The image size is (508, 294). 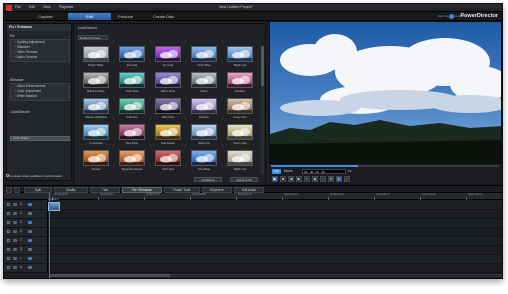 I want to click on next-frame-icon: ▶, so click(x=299, y=179).